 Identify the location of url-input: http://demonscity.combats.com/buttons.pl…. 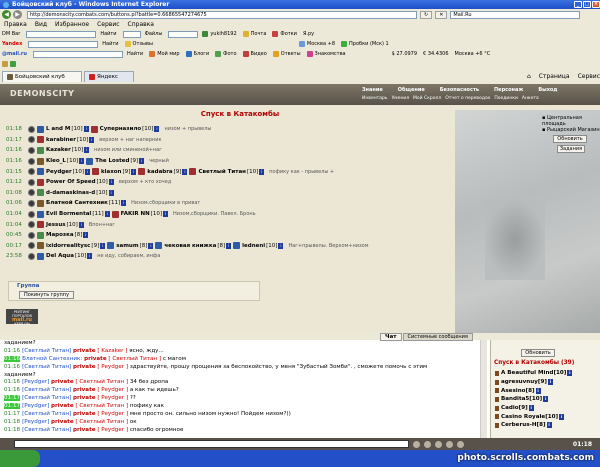
(222, 14).